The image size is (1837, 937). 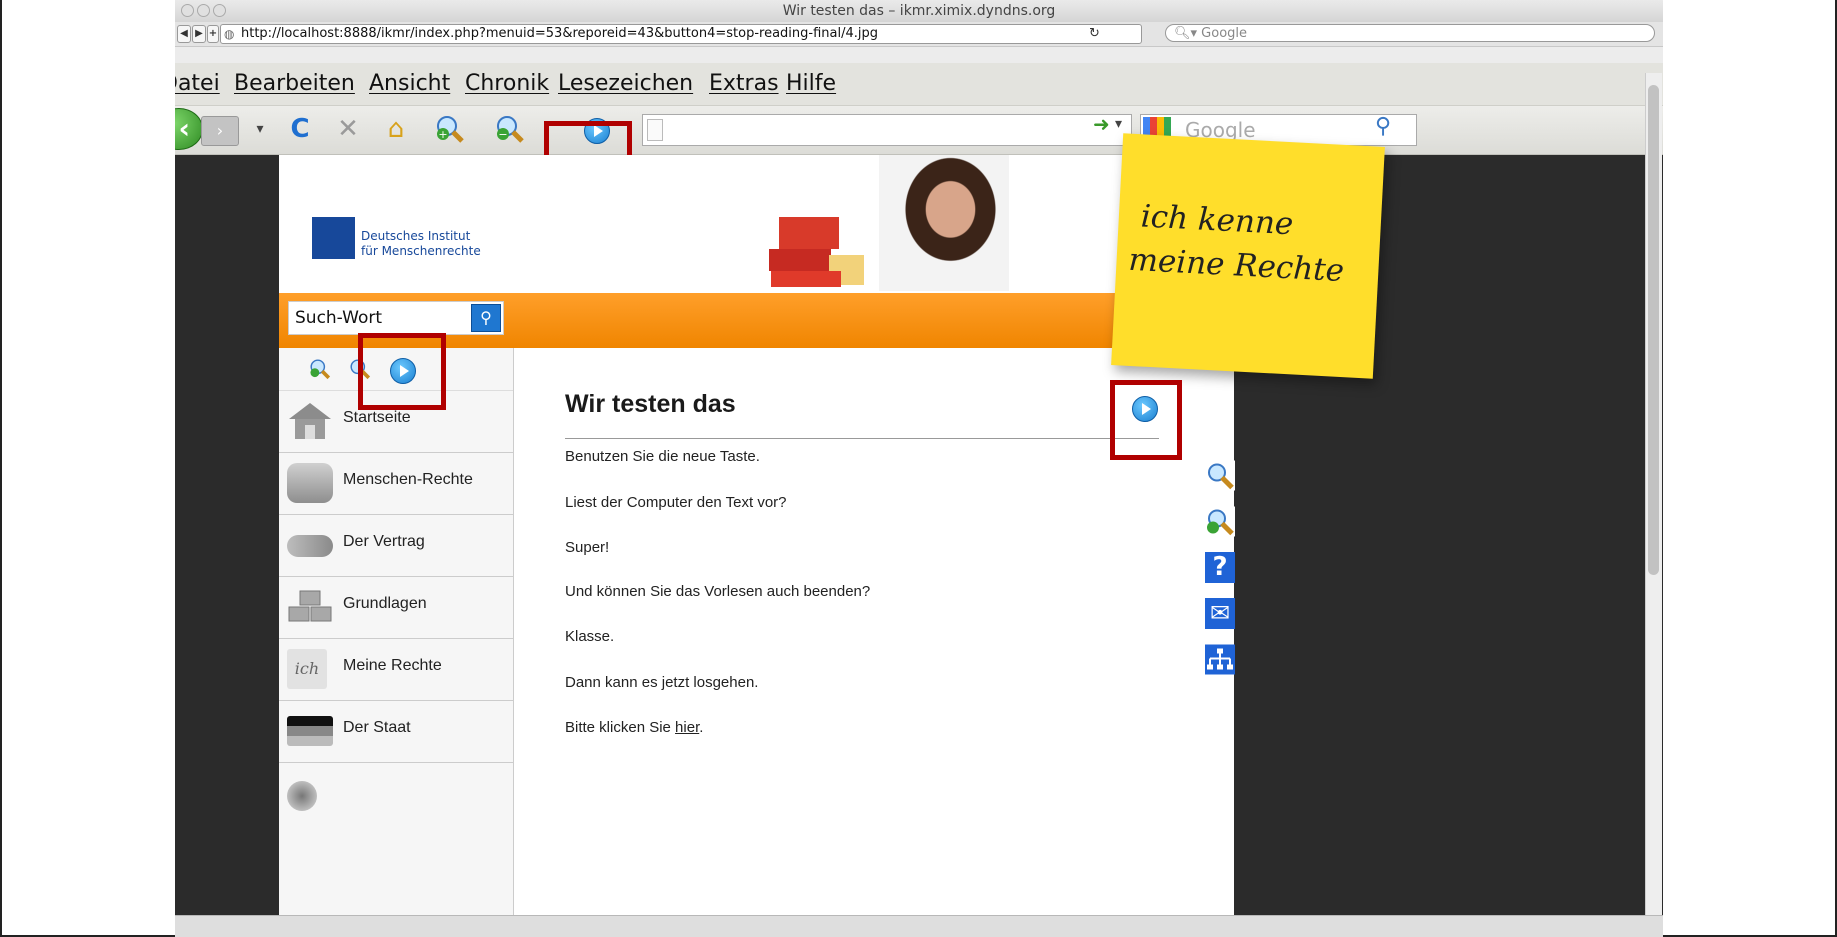 I want to click on stop-icon: ✕, so click(x=348, y=129).